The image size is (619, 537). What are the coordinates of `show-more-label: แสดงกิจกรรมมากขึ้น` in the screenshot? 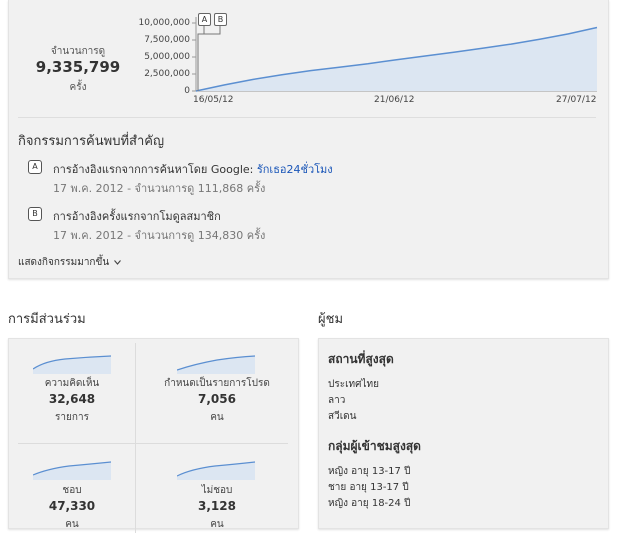 It's located at (64, 262).